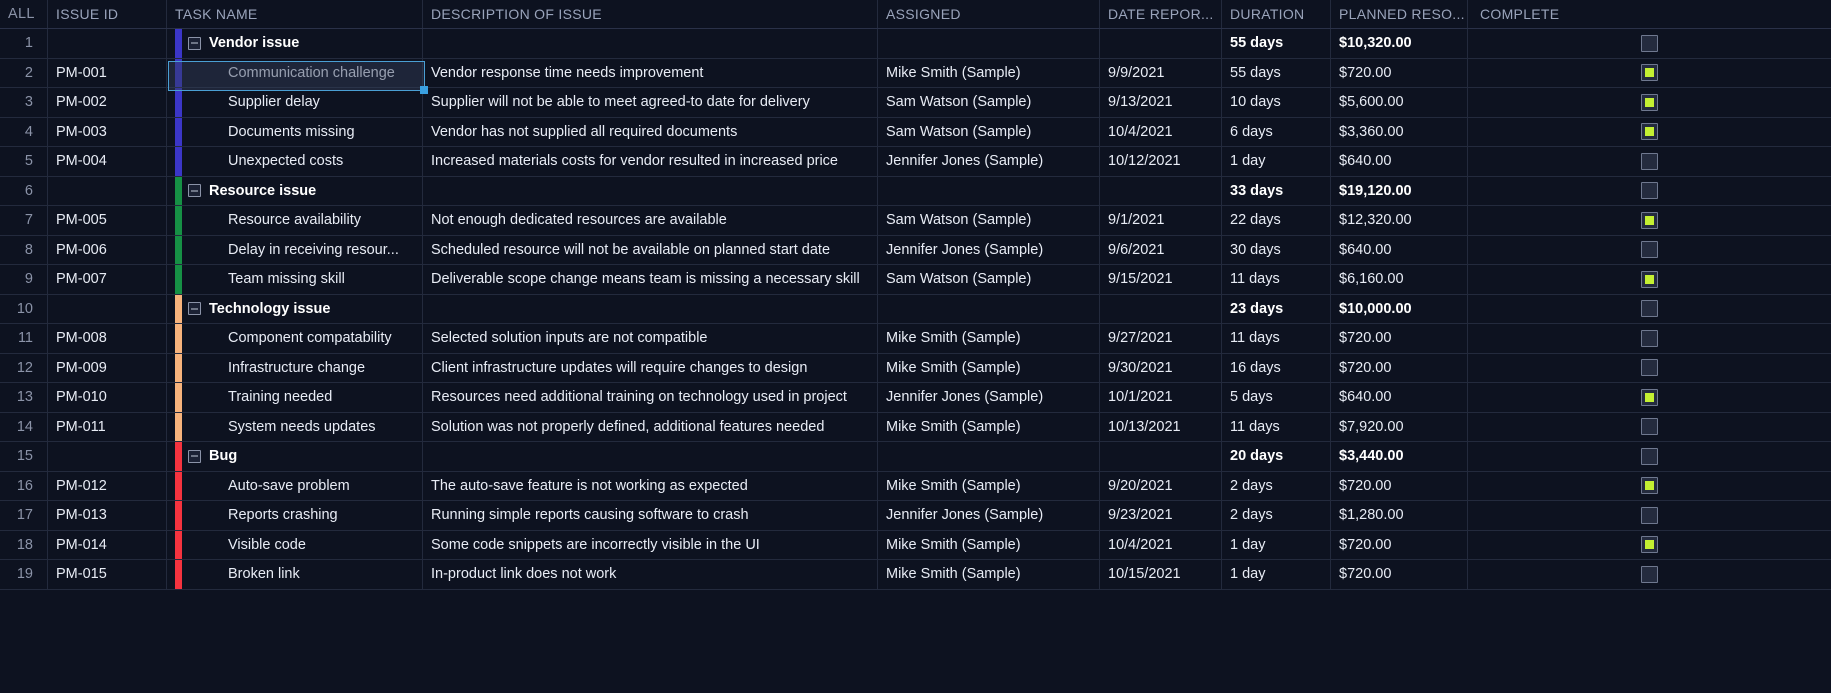  What do you see at coordinates (24, 131) in the screenshot?
I see `row-number: 4` at bounding box center [24, 131].